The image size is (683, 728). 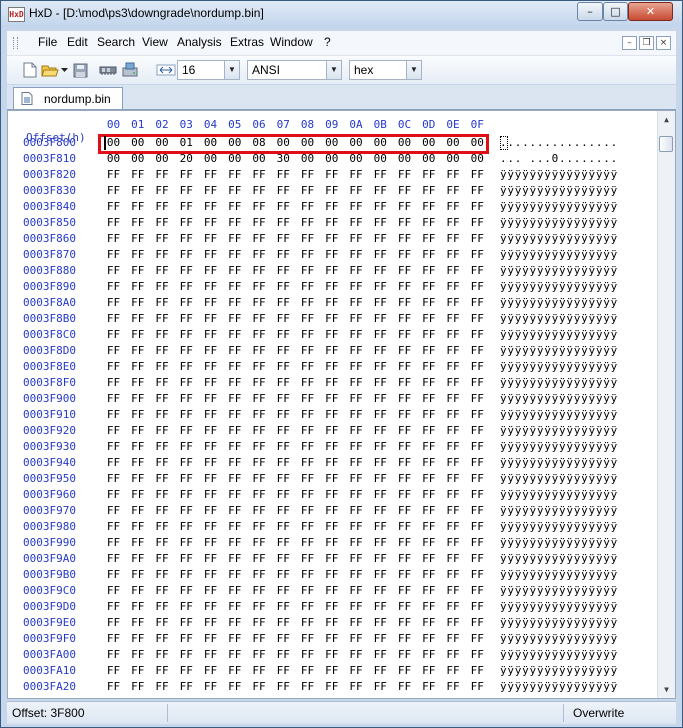 What do you see at coordinates (385, 70) in the screenshot?
I see `offset-base-select: hex ▼` at bounding box center [385, 70].